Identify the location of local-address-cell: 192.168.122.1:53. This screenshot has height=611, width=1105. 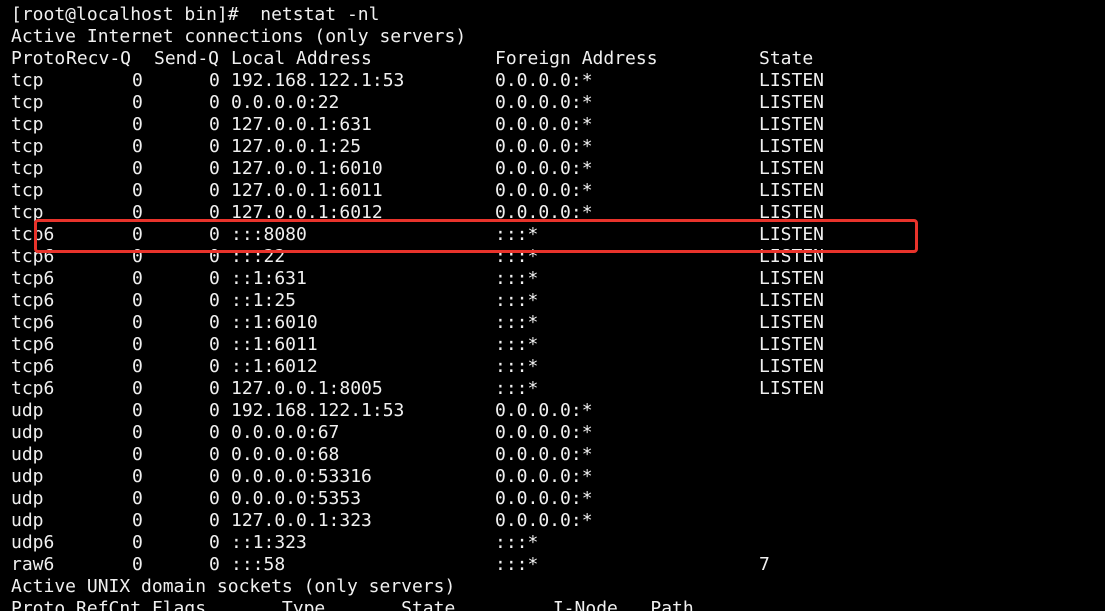
(318, 410).